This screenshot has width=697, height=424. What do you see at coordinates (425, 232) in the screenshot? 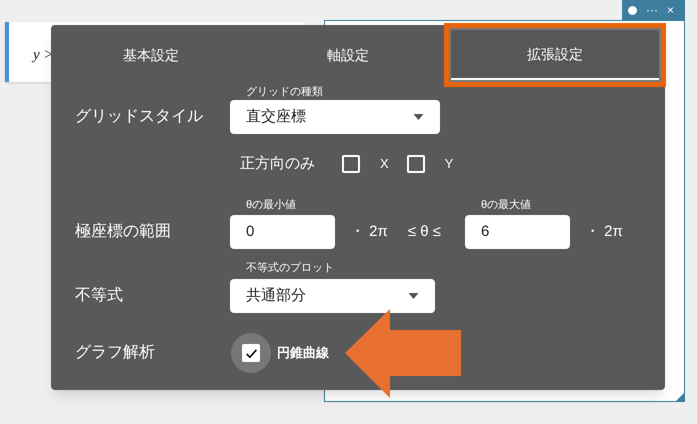
I see `math-text: ≤ θ ≤` at bounding box center [425, 232].